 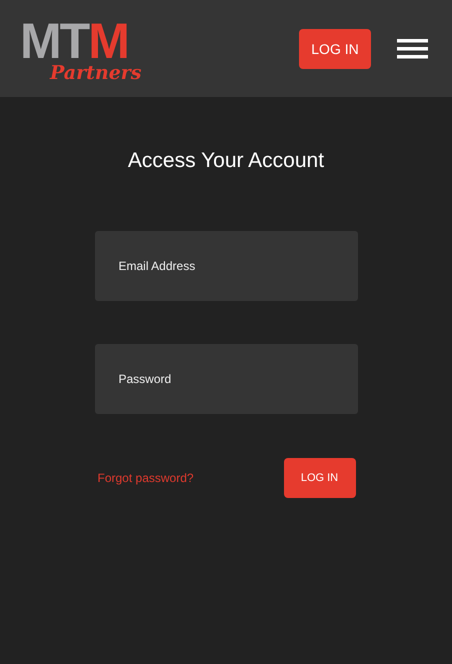 I want to click on input-field: Email Address, so click(x=226, y=266).